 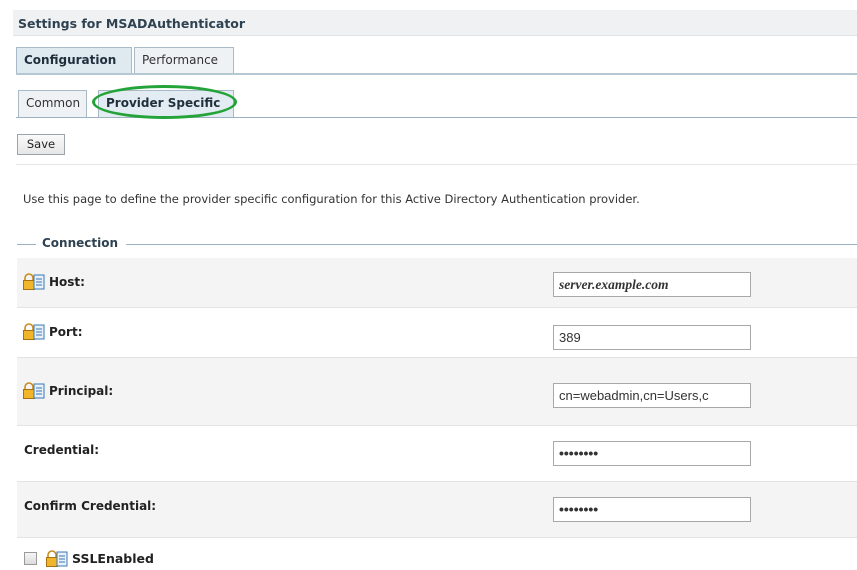 I want to click on page-title: Settings for MSADAuthenticator, so click(x=132, y=23).